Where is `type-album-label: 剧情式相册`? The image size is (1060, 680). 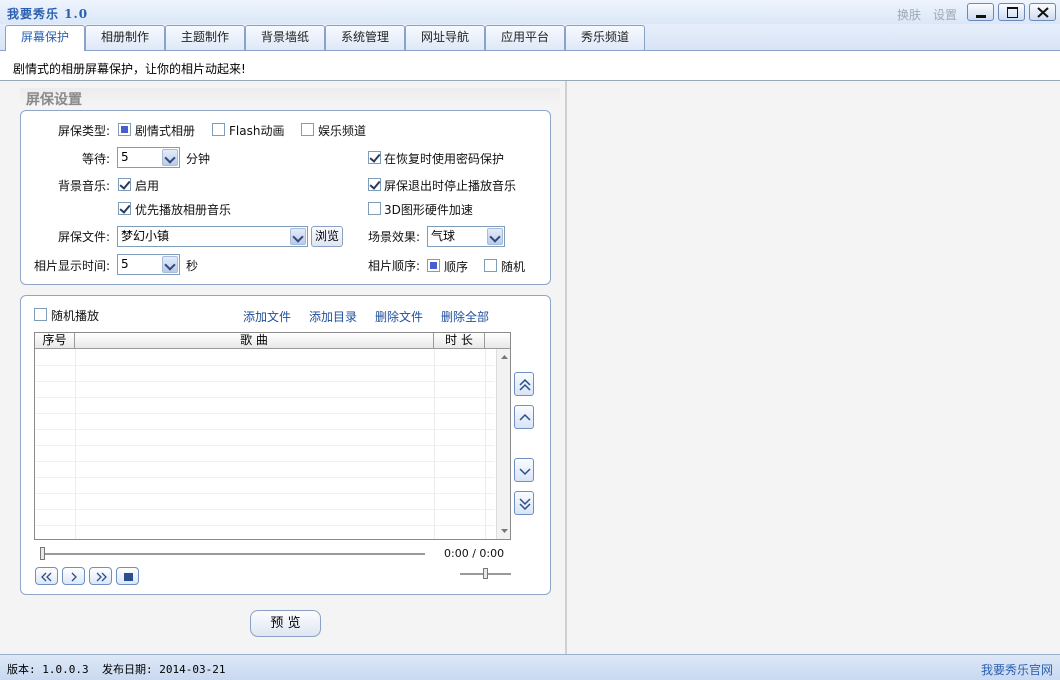
type-album-label: 剧情式相册 is located at coordinates (165, 131).